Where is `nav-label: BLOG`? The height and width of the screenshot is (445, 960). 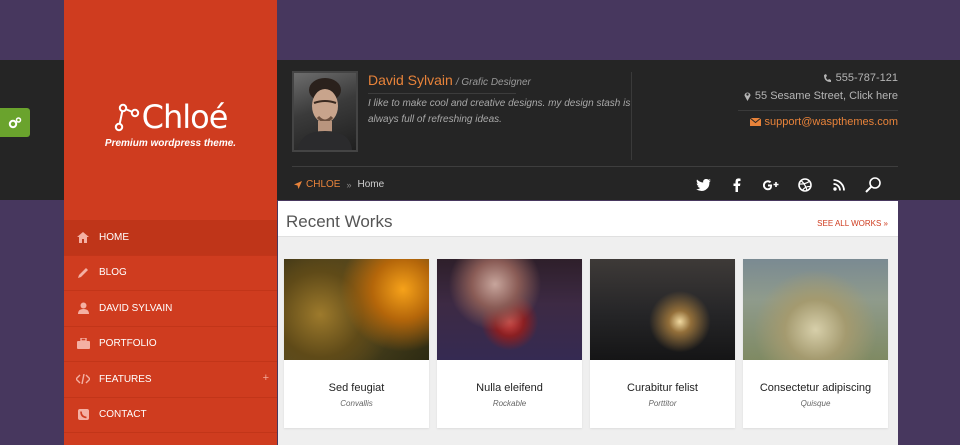
nav-label: BLOG is located at coordinates (113, 273).